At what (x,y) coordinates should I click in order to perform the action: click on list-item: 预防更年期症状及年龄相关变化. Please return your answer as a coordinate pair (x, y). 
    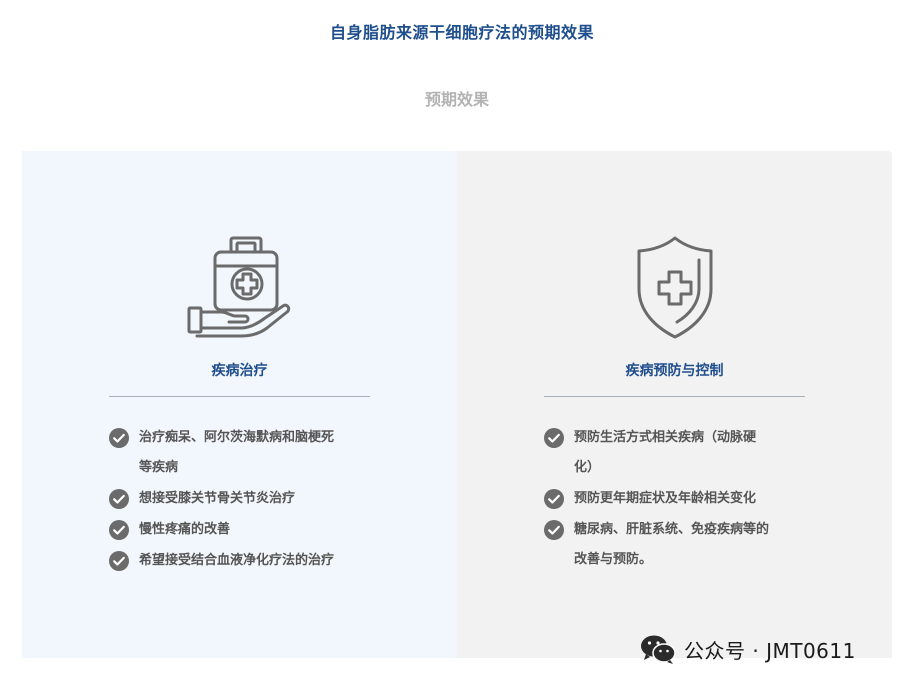
    Looking at the image, I should click on (694, 499).